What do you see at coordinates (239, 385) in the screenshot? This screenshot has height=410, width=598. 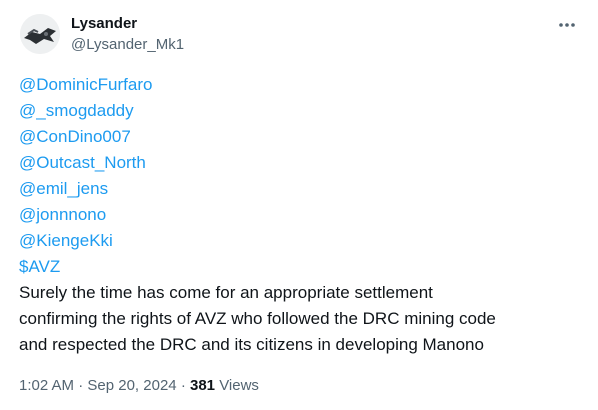 I see `views-label: Views` at bounding box center [239, 385].